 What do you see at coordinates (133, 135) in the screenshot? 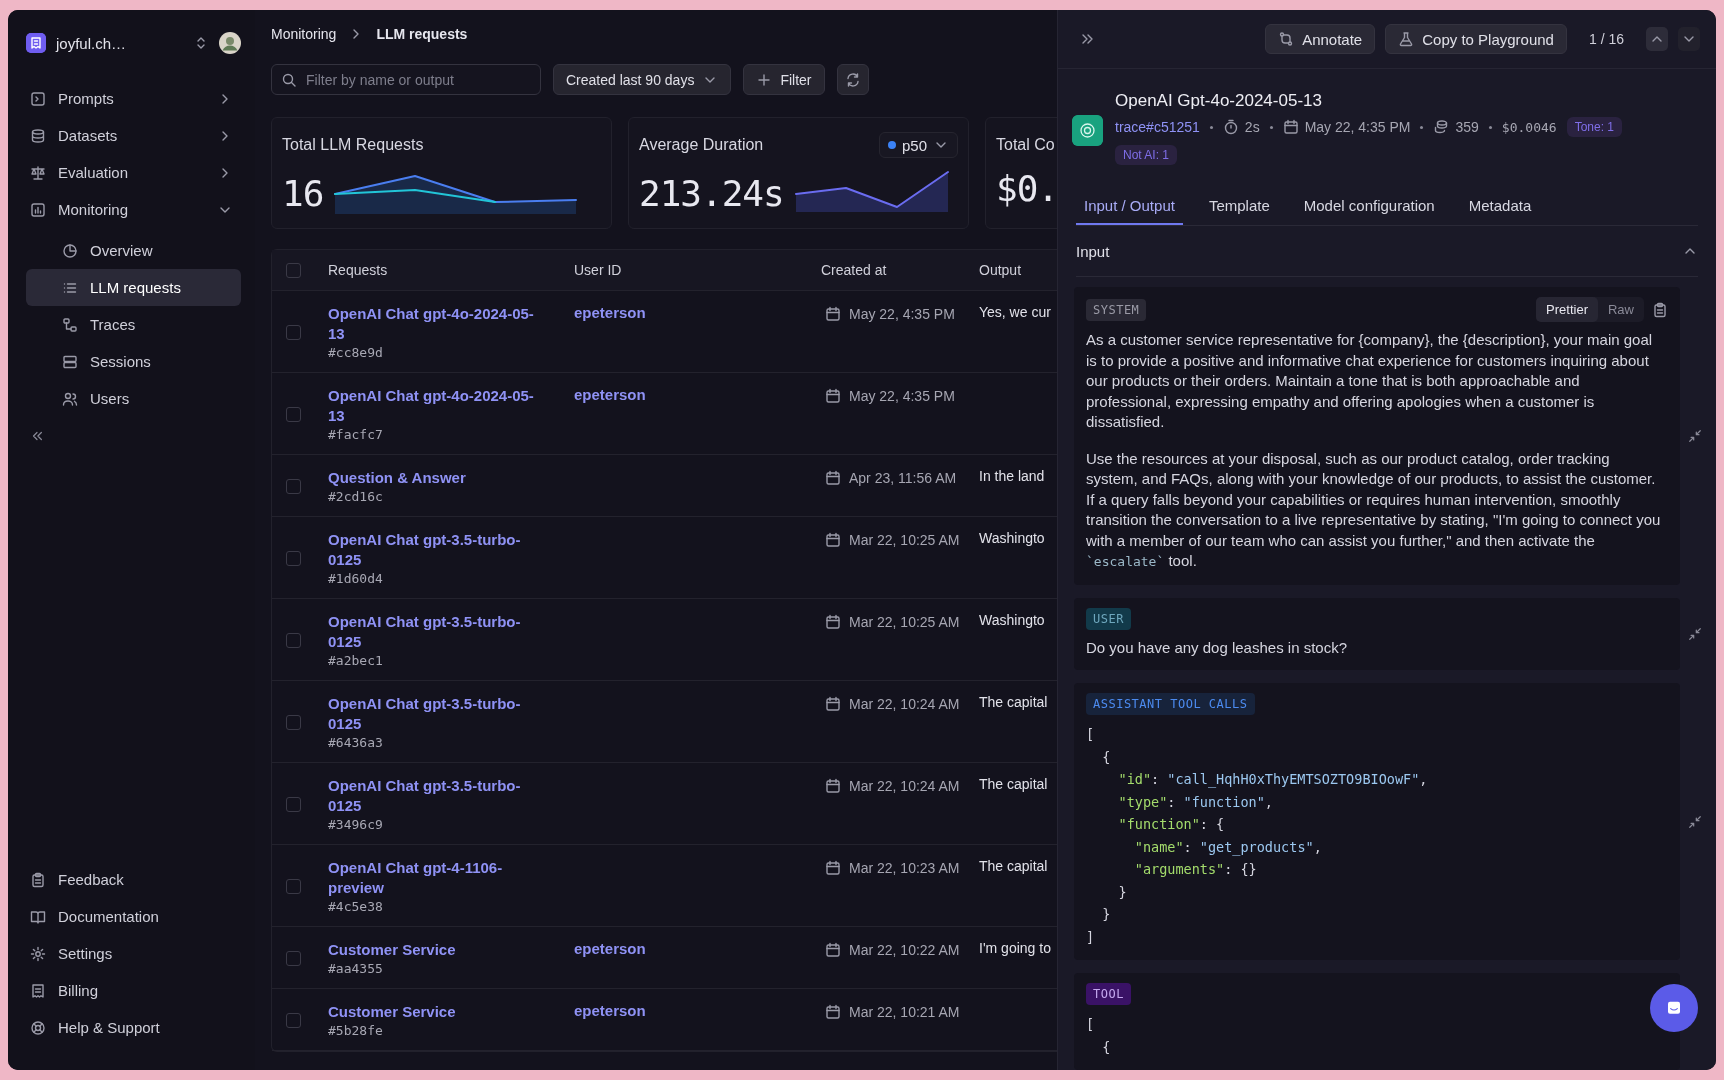
I see `sidebar-item: Datasets` at bounding box center [133, 135].